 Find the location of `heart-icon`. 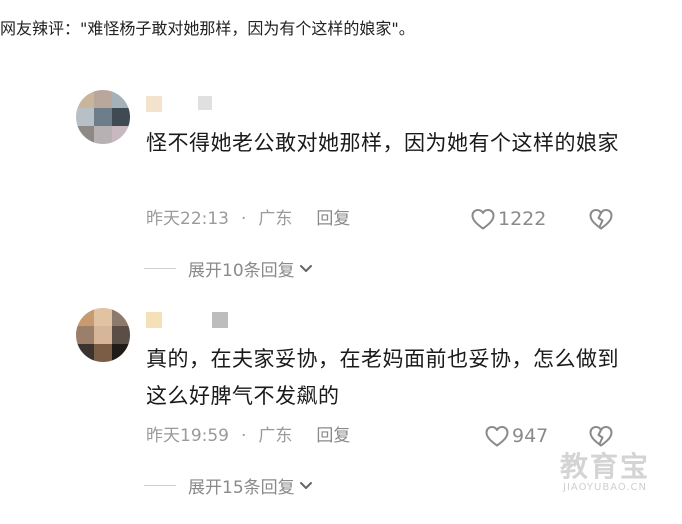

heart-icon is located at coordinates (497, 436).